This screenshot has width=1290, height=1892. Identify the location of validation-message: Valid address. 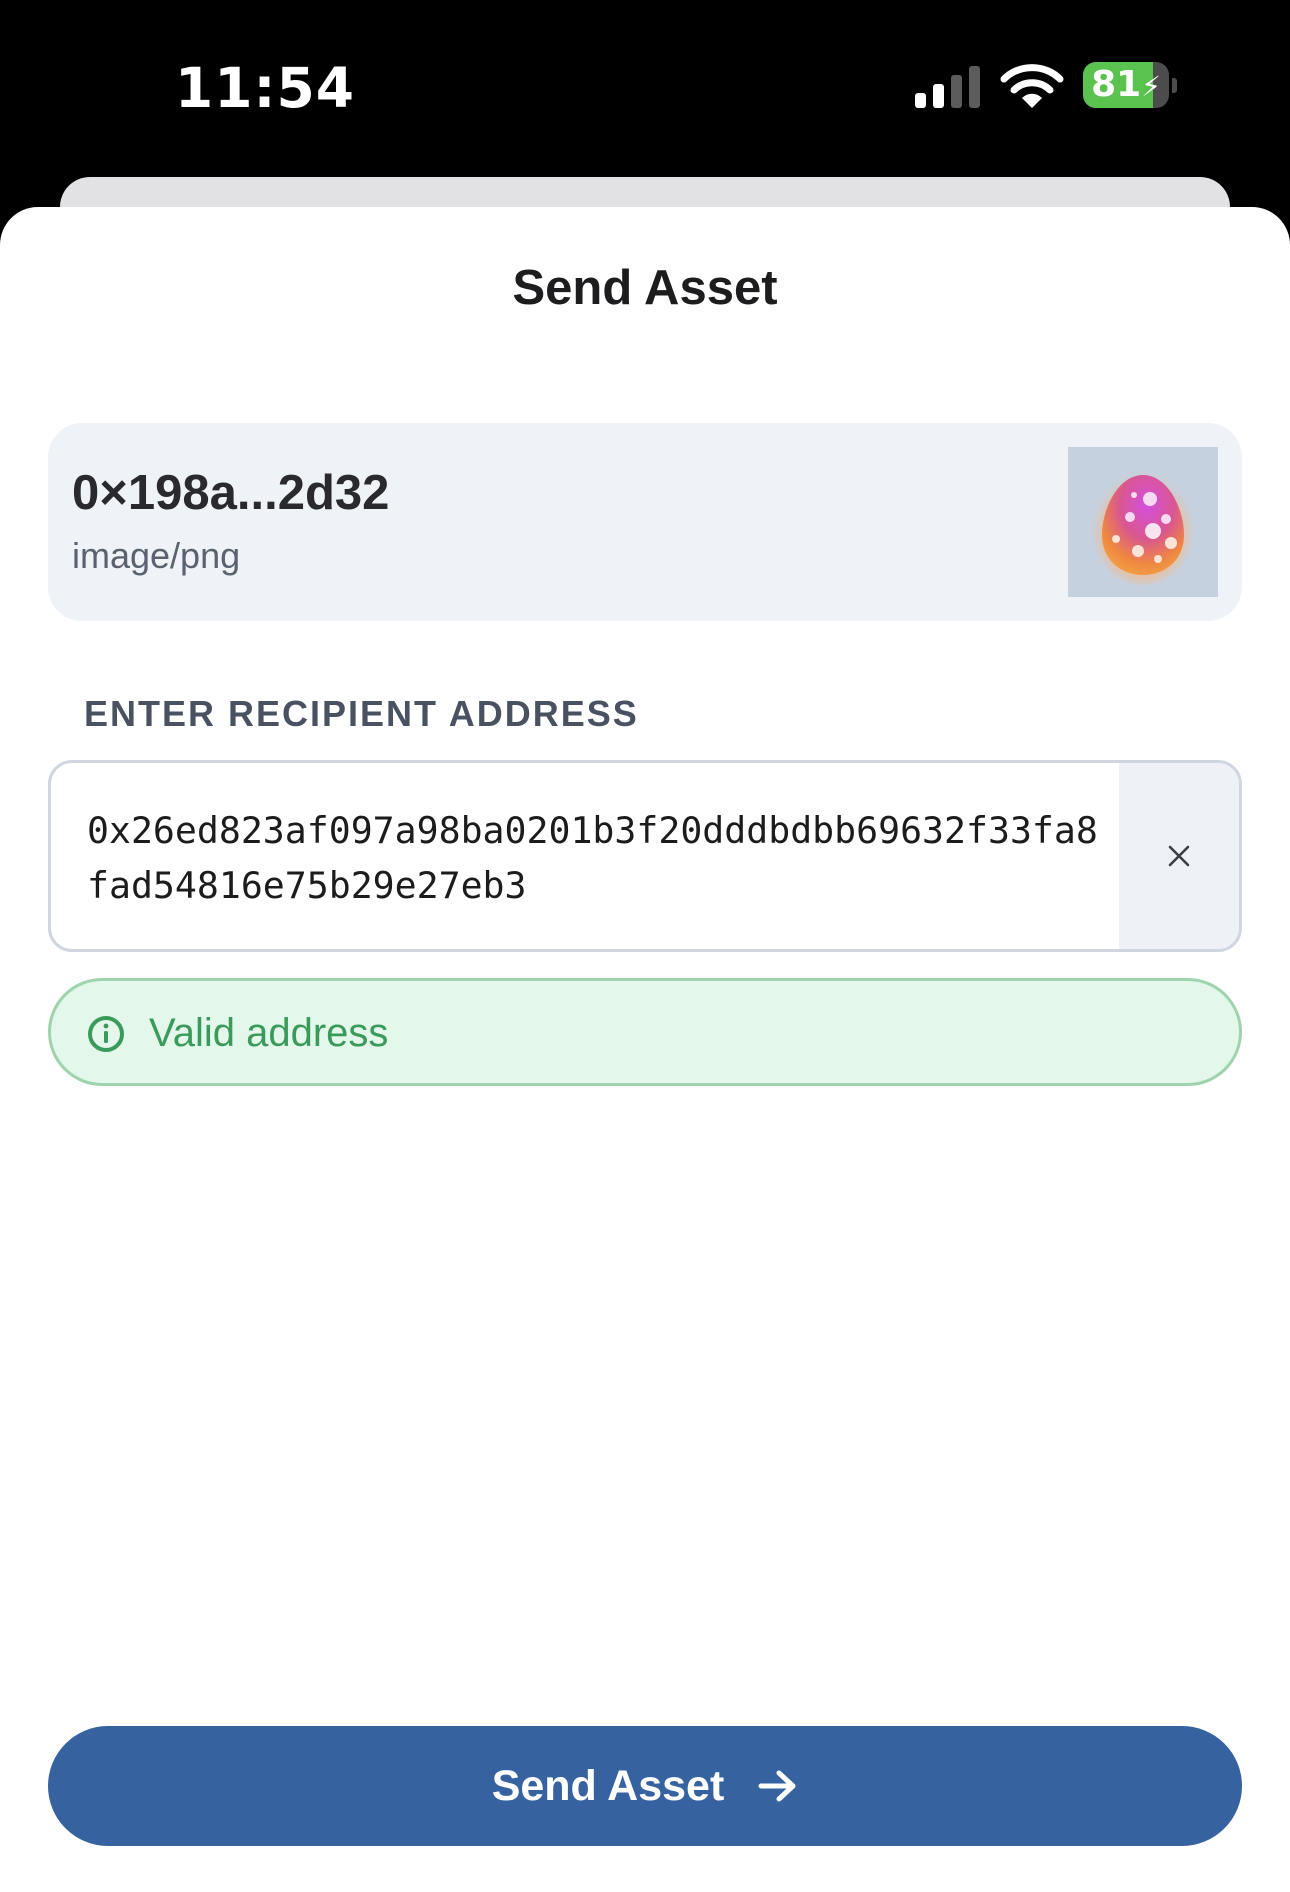
(269, 1033).